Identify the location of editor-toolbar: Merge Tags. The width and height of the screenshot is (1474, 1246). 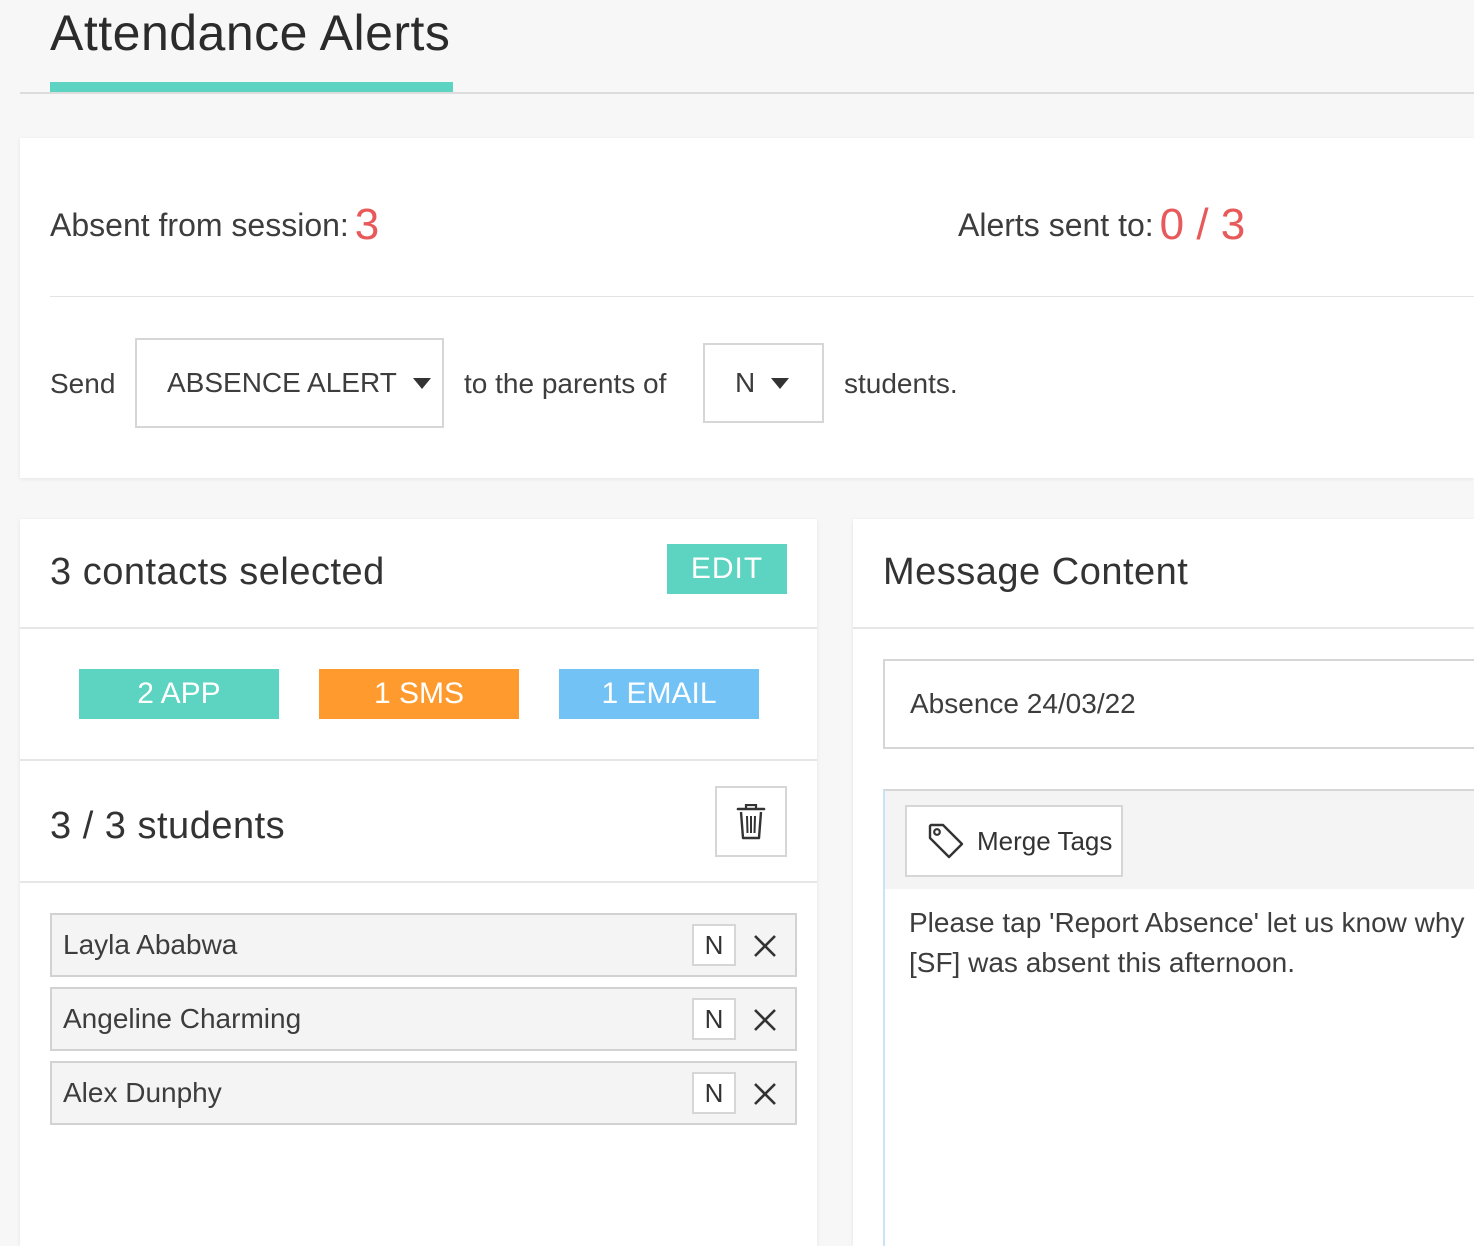
(1179, 840).